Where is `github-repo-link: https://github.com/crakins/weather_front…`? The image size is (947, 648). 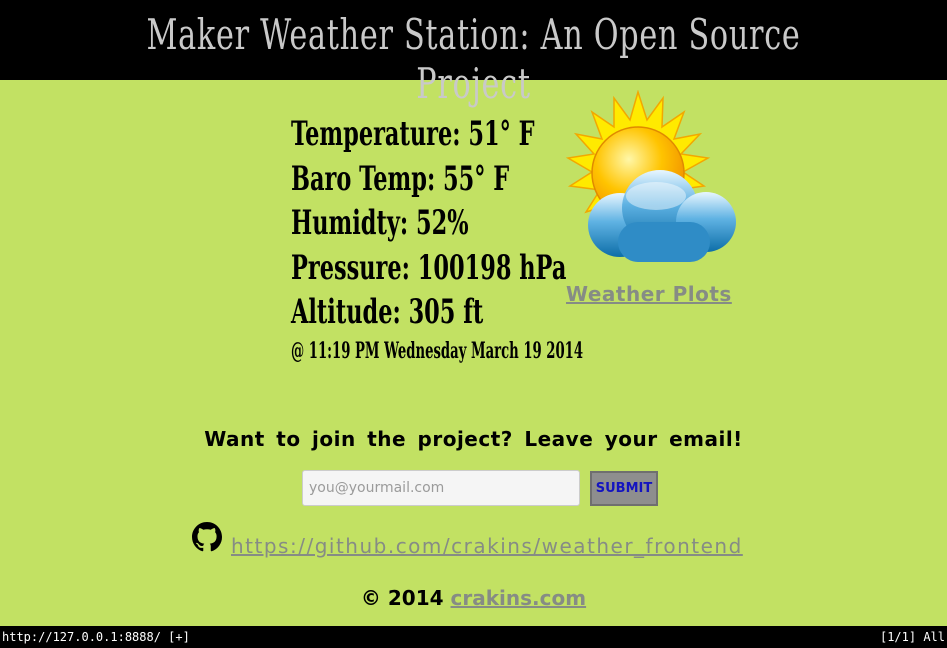
github-repo-link: https://github.com/crakins/weather_front… is located at coordinates (487, 546).